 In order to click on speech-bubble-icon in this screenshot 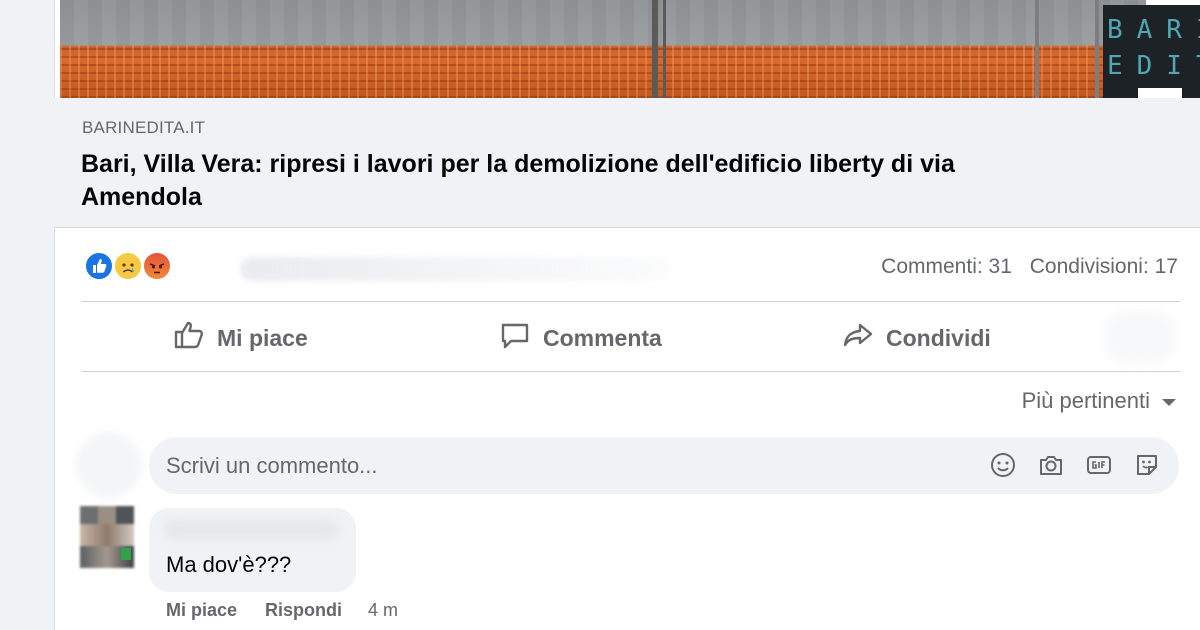, I will do `click(515, 338)`.